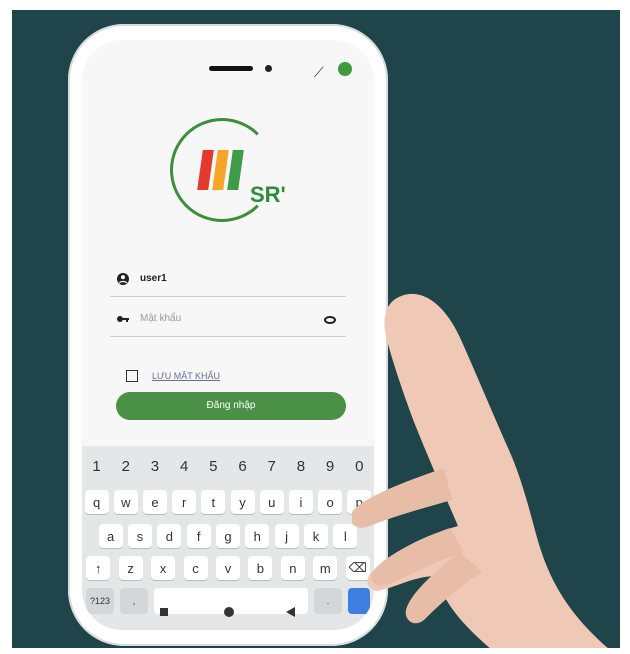  Describe the element at coordinates (330, 466) in the screenshot. I see `key-9: 9` at that location.